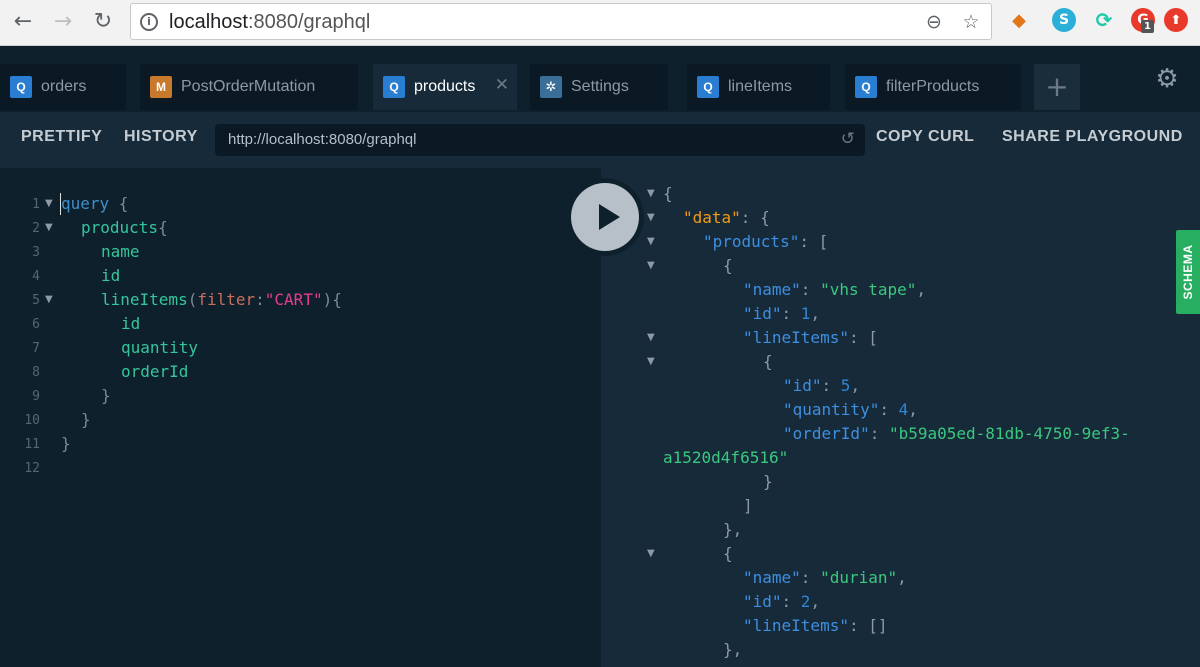 Image resolution: width=1200 pixels, height=667 pixels. What do you see at coordinates (32, 444) in the screenshot?
I see `line-number: 11` at bounding box center [32, 444].